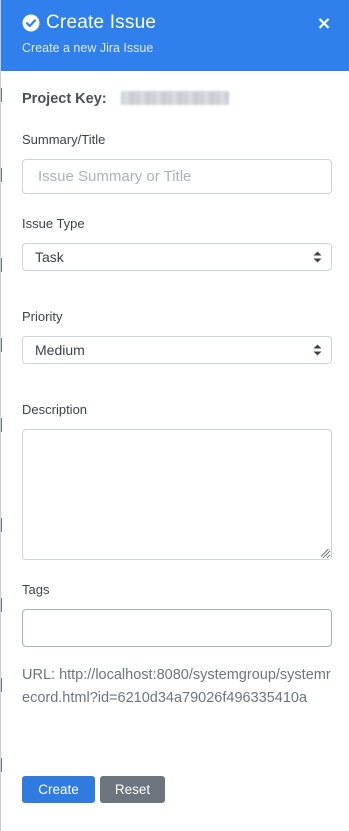 The height and width of the screenshot is (831, 349). What do you see at coordinates (31, 23) in the screenshot?
I see `check-circle-icon` at bounding box center [31, 23].